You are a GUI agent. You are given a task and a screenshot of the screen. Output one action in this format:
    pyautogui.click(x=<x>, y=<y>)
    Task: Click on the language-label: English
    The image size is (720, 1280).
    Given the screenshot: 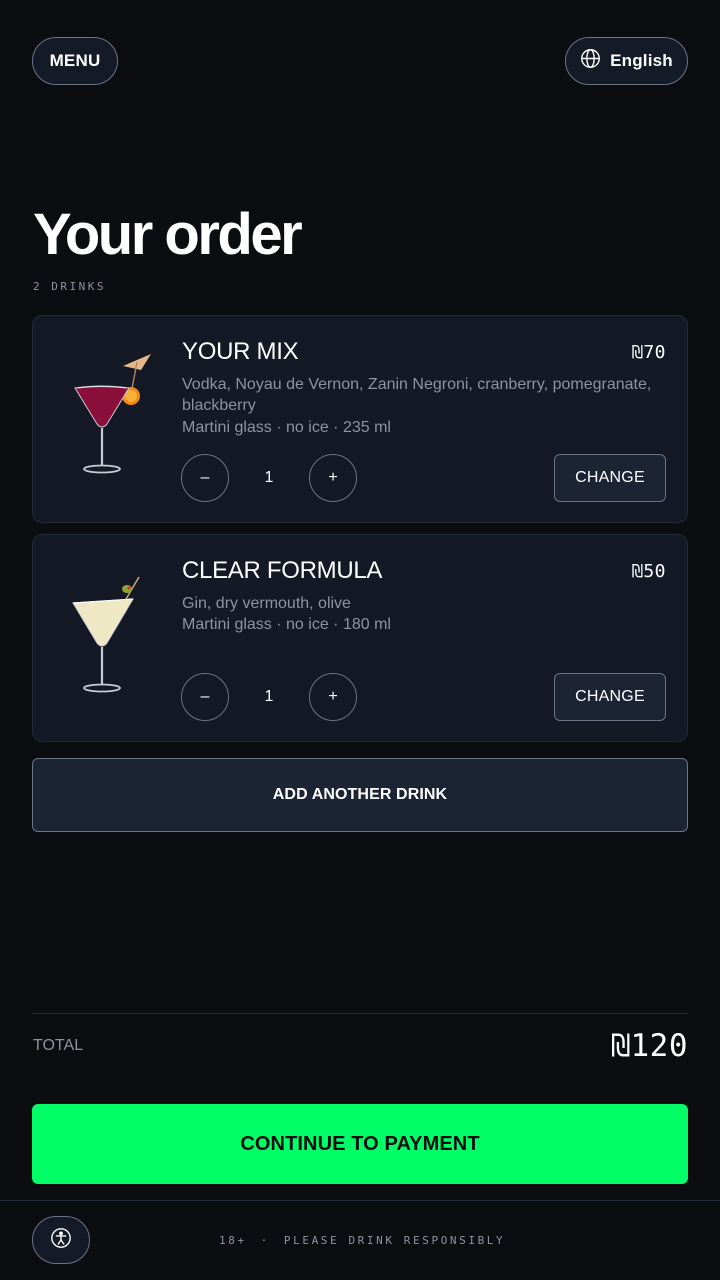 What is the action you would take?
    pyautogui.click(x=641, y=60)
    